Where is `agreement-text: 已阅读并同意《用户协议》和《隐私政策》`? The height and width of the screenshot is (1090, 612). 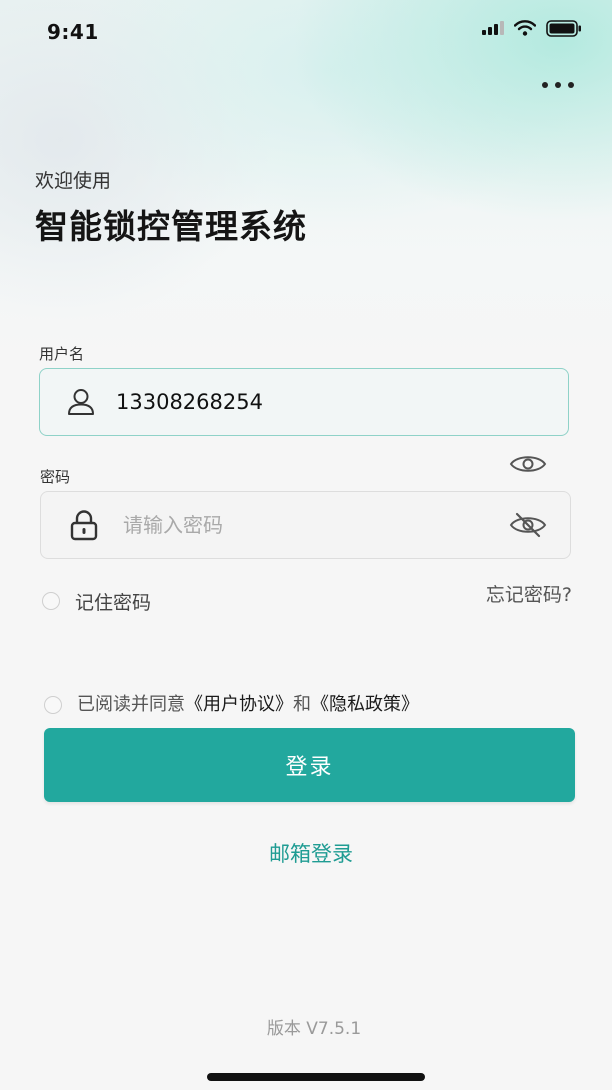 agreement-text: 已阅读并同意《用户协议》和《隐私政策》 is located at coordinates (248, 703).